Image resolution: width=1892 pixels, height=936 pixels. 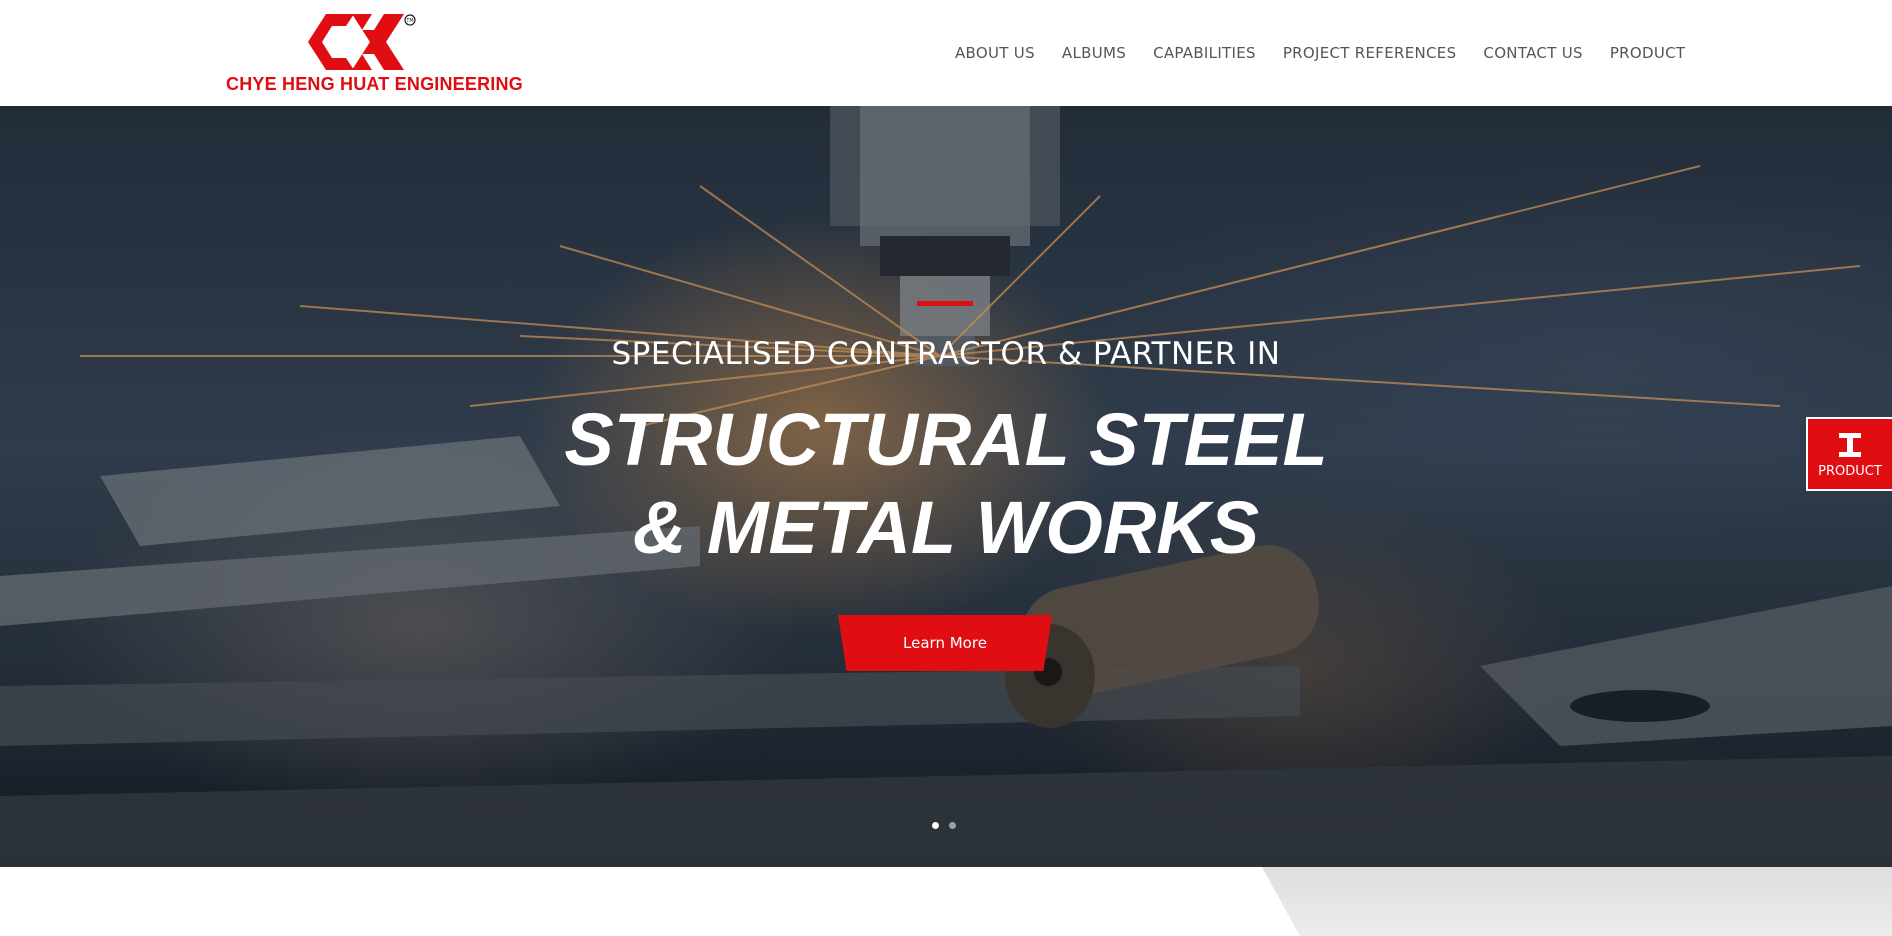 I want to click on trademark-mark: TM, so click(x=409, y=21).